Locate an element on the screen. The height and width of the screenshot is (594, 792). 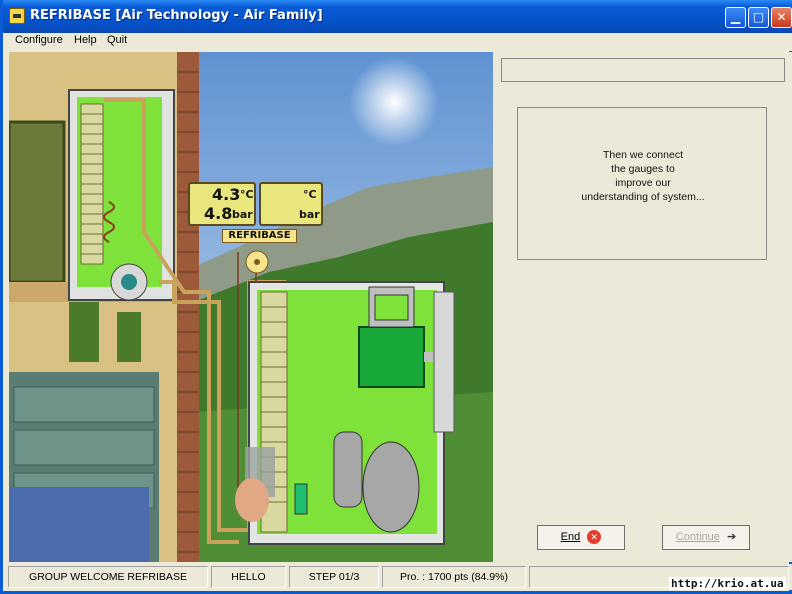
menu-quit: Quit is located at coordinates (117, 40).